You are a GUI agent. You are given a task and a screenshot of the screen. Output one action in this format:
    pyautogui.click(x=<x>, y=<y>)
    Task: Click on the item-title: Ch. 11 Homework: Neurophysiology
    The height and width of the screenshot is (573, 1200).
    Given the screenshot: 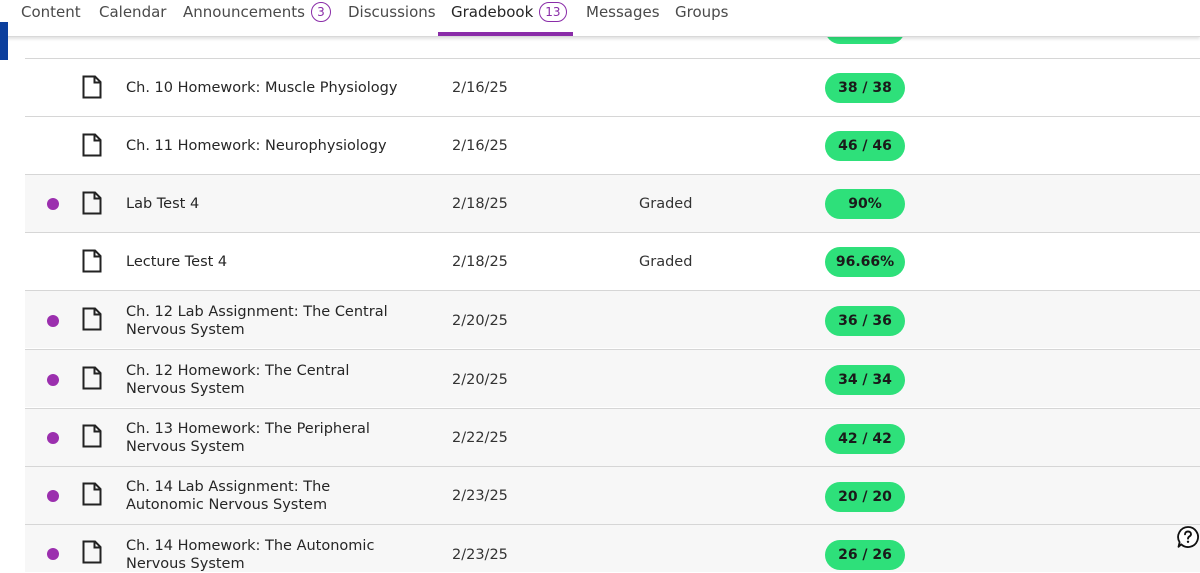 What is the action you would take?
    pyautogui.click(x=276, y=146)
    